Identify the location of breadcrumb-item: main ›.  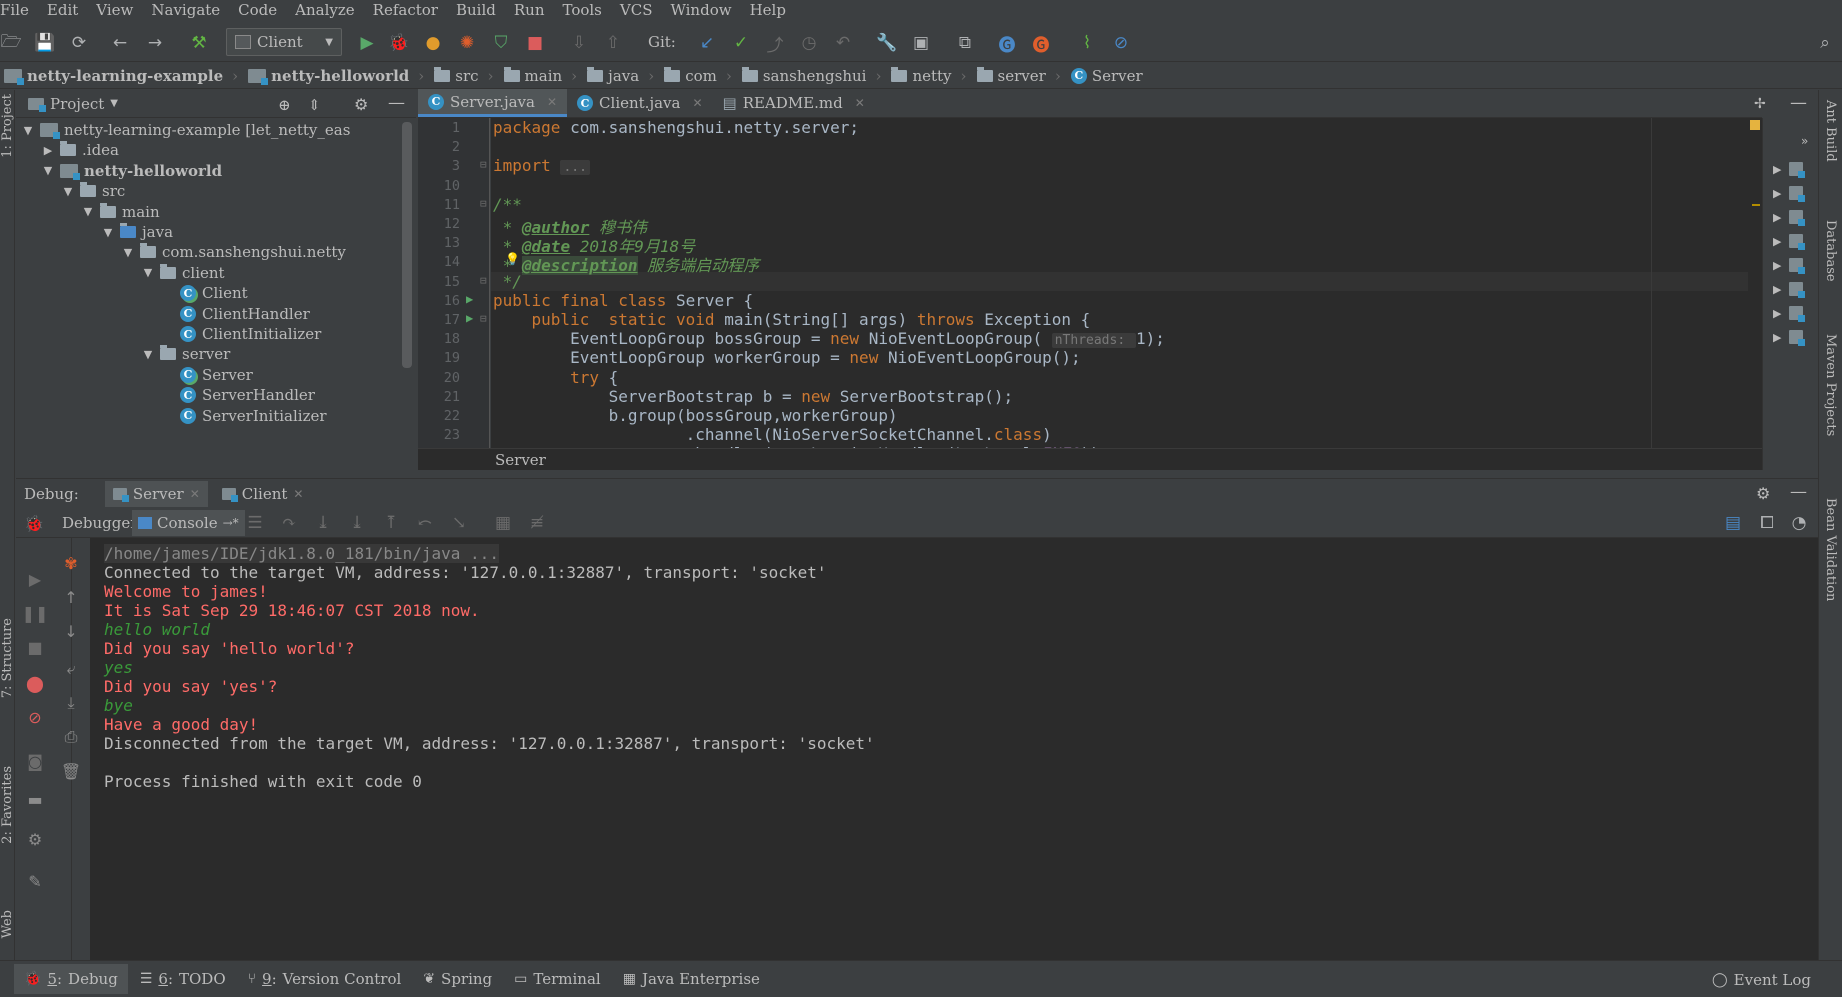
(542, 75).